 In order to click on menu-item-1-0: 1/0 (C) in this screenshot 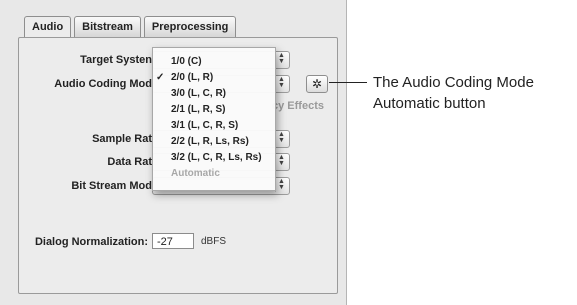, I will do `click(214, 64)`.